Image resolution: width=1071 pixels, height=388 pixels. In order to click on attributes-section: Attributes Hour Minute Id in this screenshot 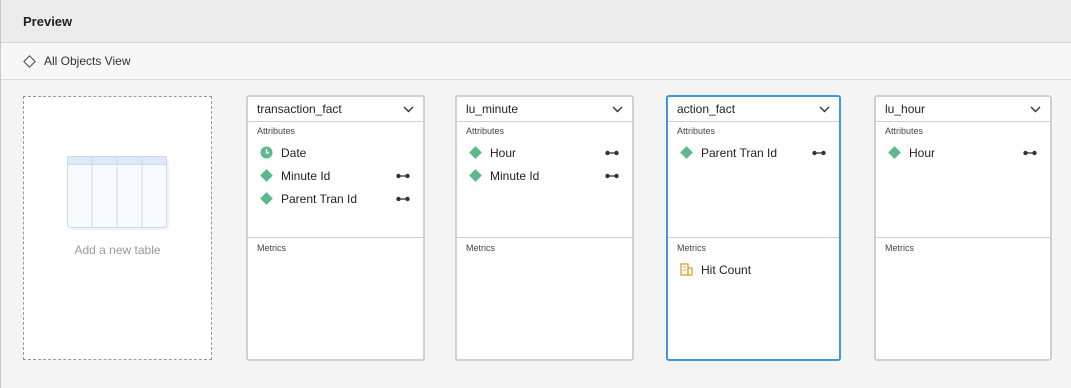, I will do `click(544, 180)`.